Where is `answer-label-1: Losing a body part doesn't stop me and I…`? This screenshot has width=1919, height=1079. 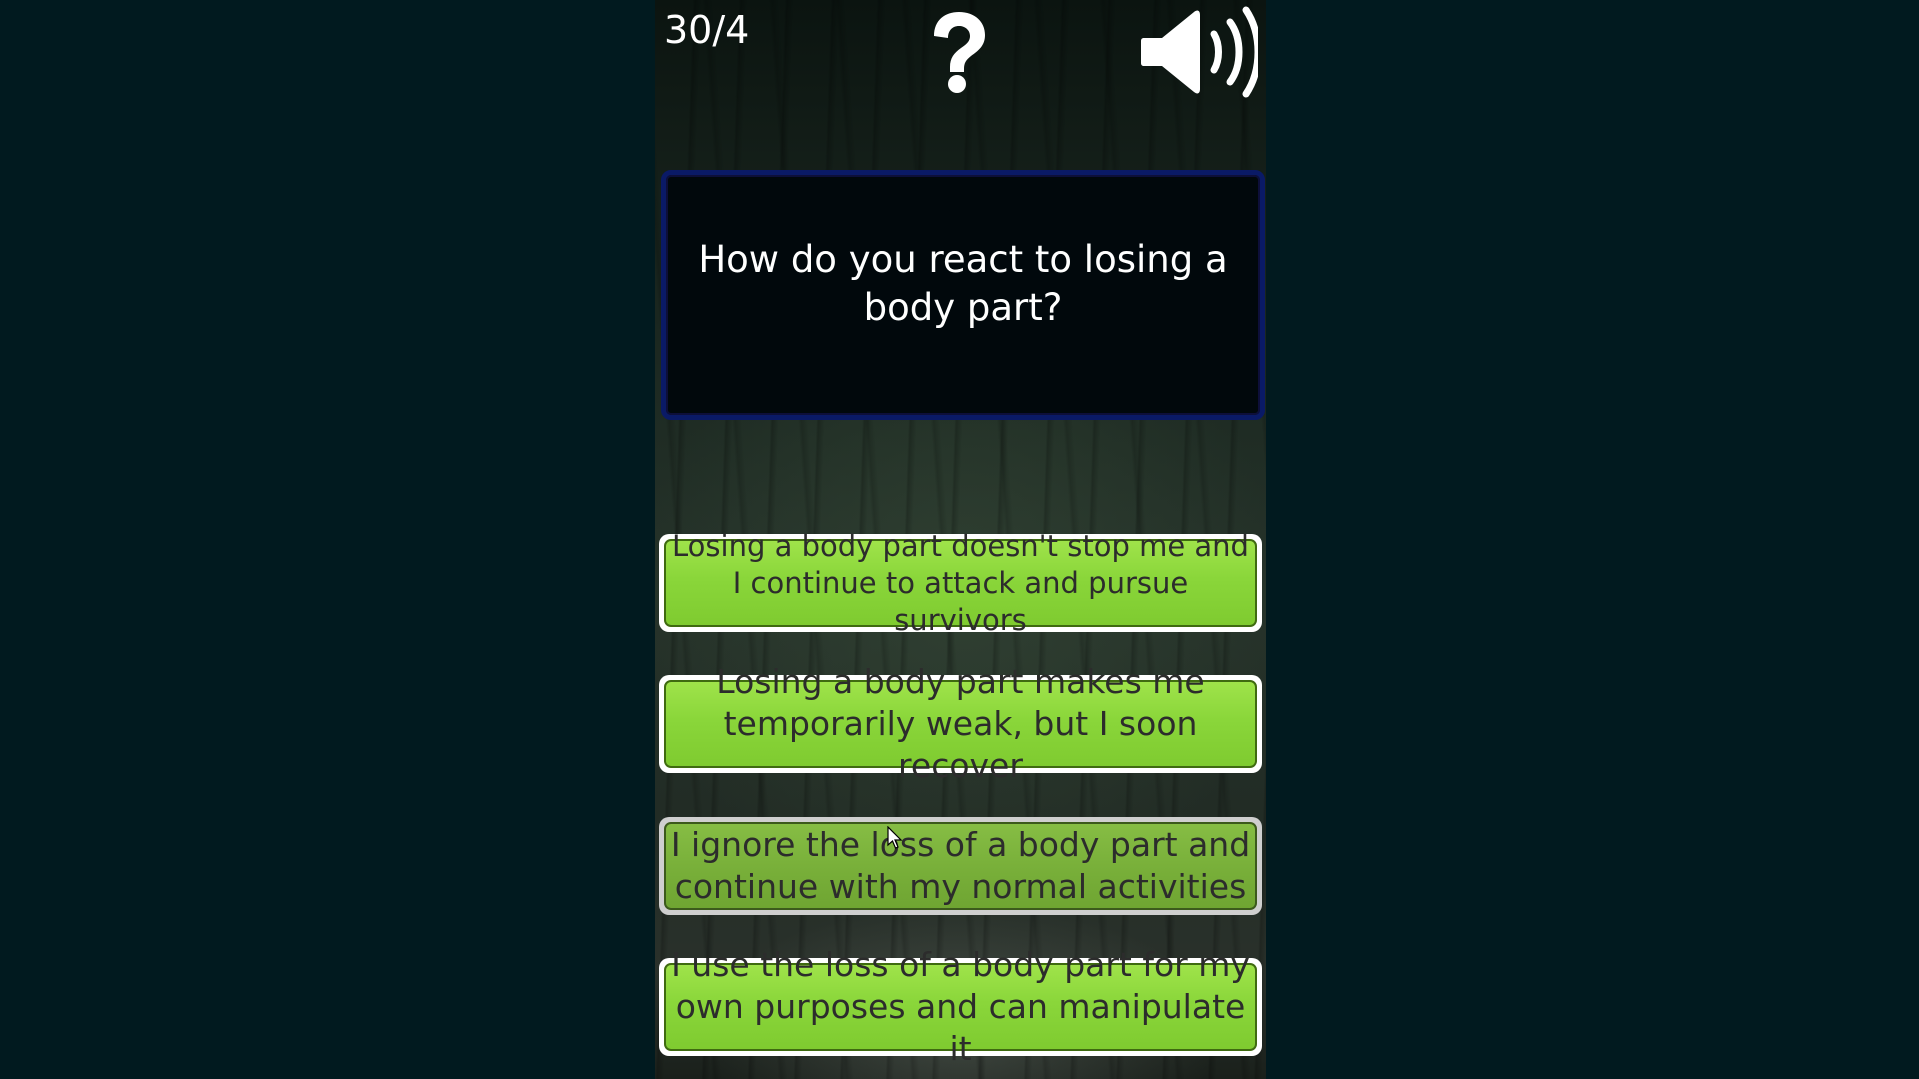
answer-label-1: Losing a body part doesn't stop me and I… is located at coordinates (960, 582).